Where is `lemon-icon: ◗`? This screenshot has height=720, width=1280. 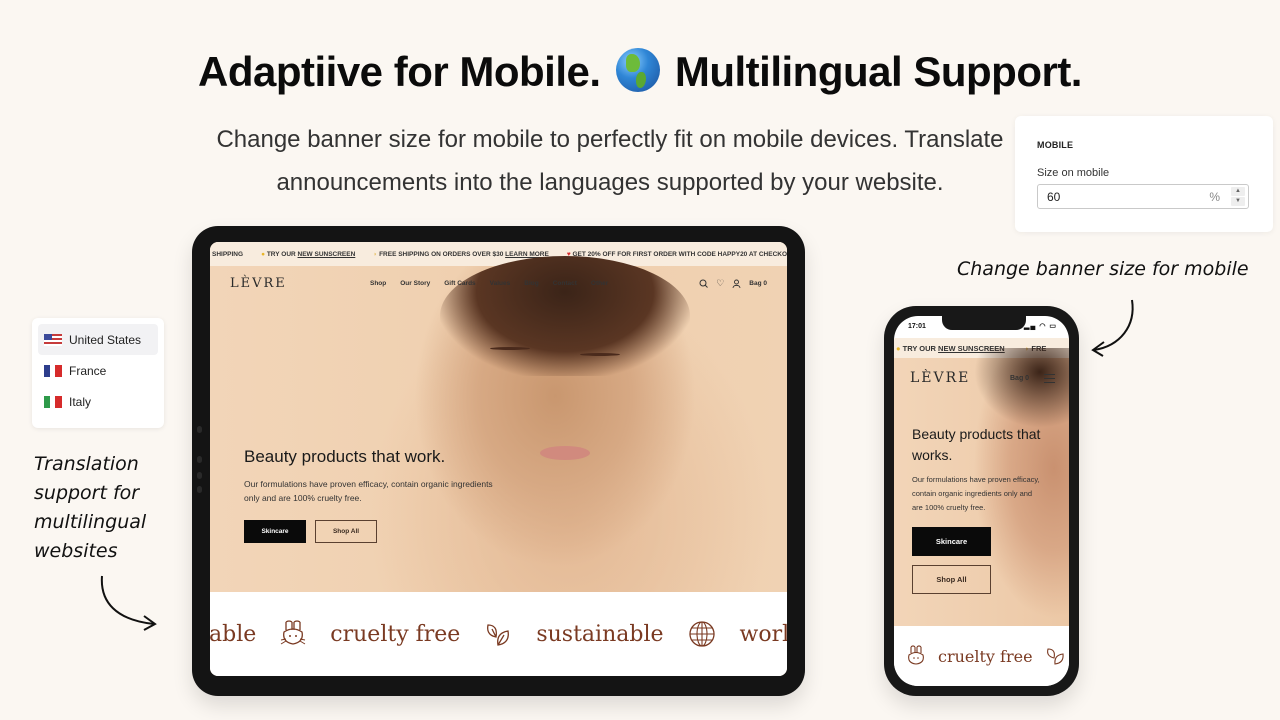 lemon-icon: ◗ is located at coordinates (375, 254).